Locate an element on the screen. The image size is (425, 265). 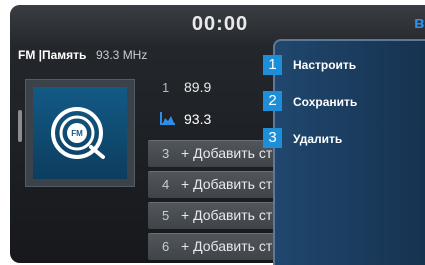
fm-radio-icon: FM is located at coordinates (80, 133).